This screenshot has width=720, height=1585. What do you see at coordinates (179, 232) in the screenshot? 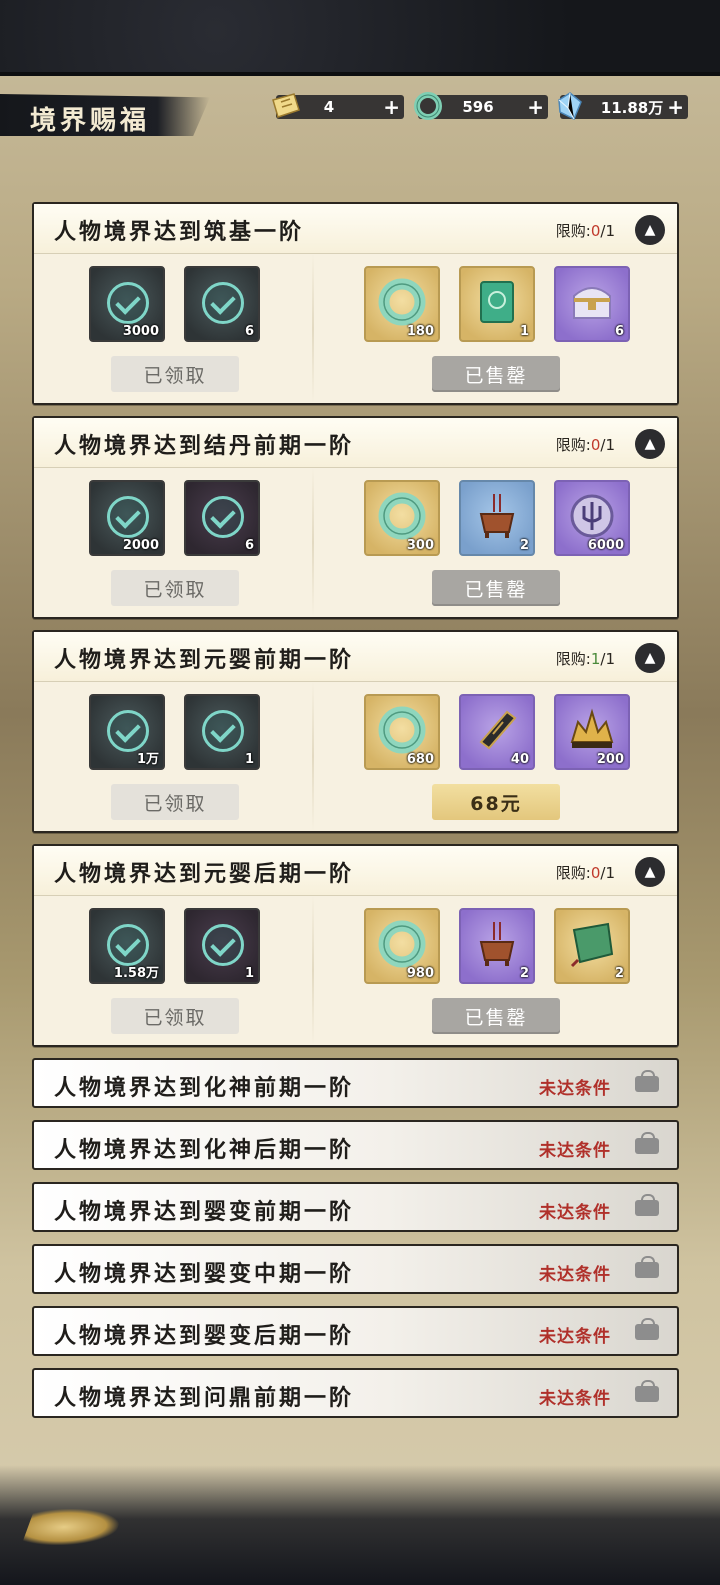
I see `card-title: 人物境界达到筑基一阶` at bounding box center [179, 232].